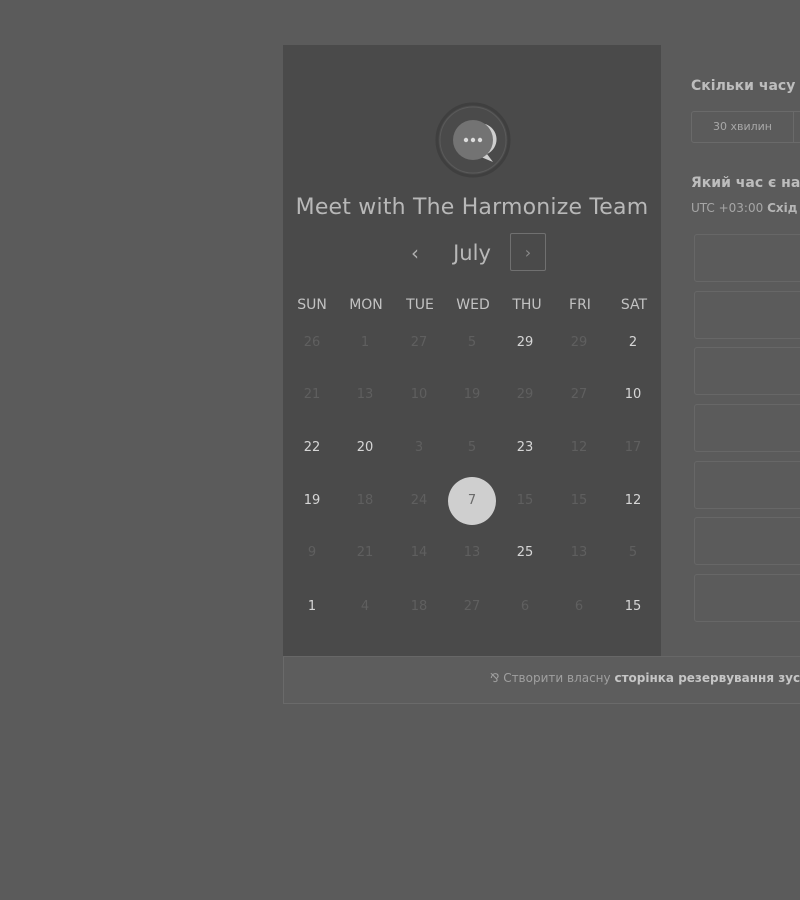 The height and width of the screenshot is (900, 800). Describe the element at coordinates (312, 305) in the screenshot. I see `weekday-label: SUN` at that location.